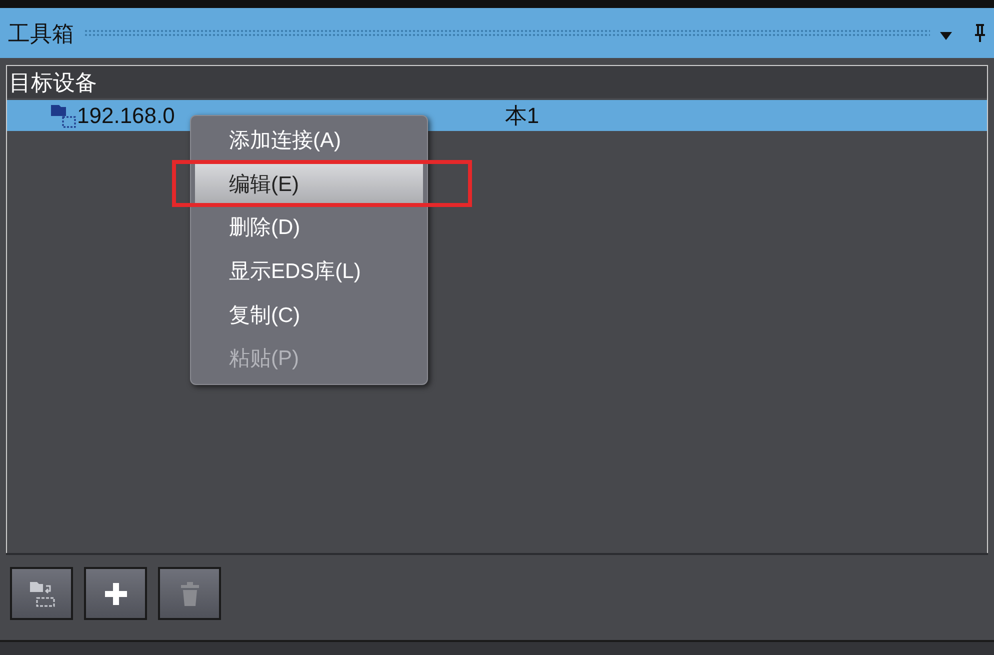 The image size is (994, 655). I want to click on pin-icon, so click(980, 33).